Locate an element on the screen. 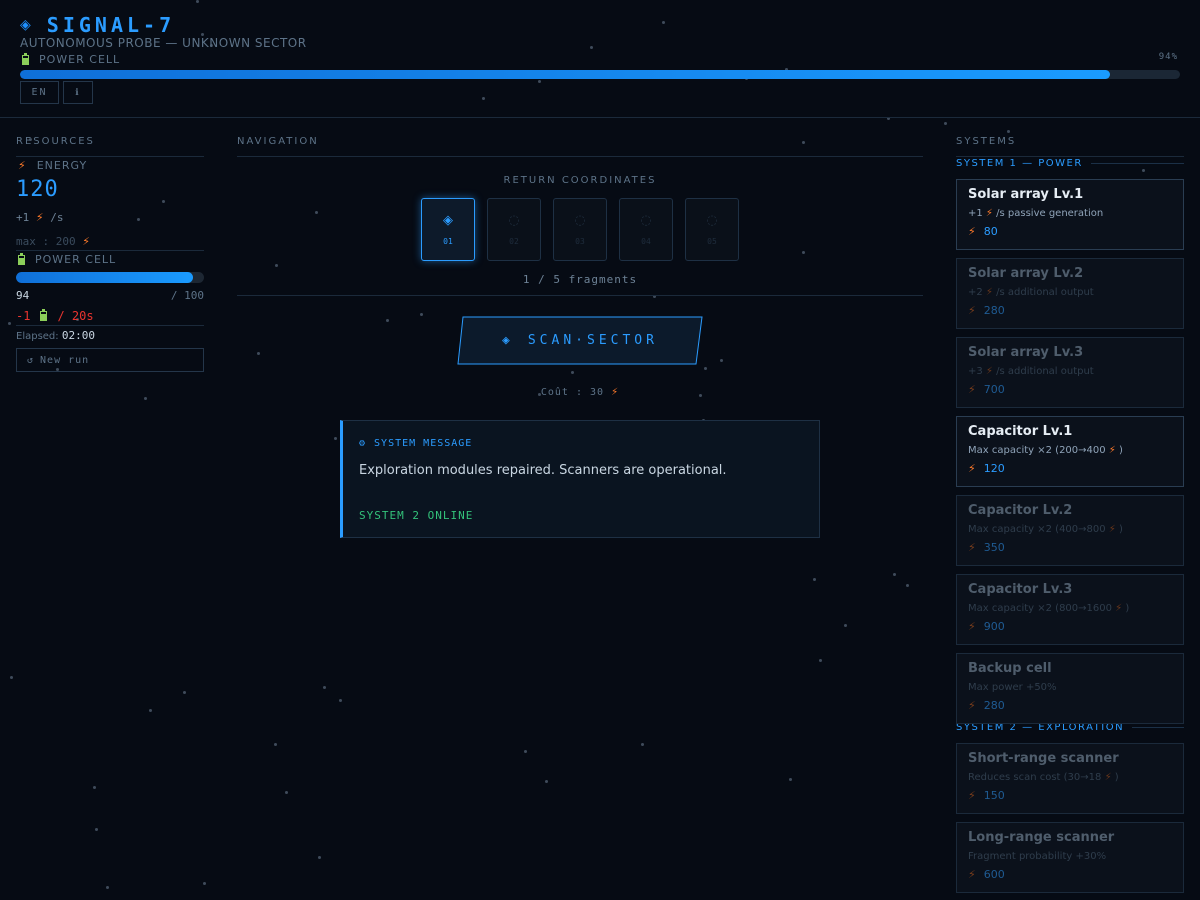 This screenshot has width=1200, height=900. drain-interval: / 20s is located at coordinates (75, 316).